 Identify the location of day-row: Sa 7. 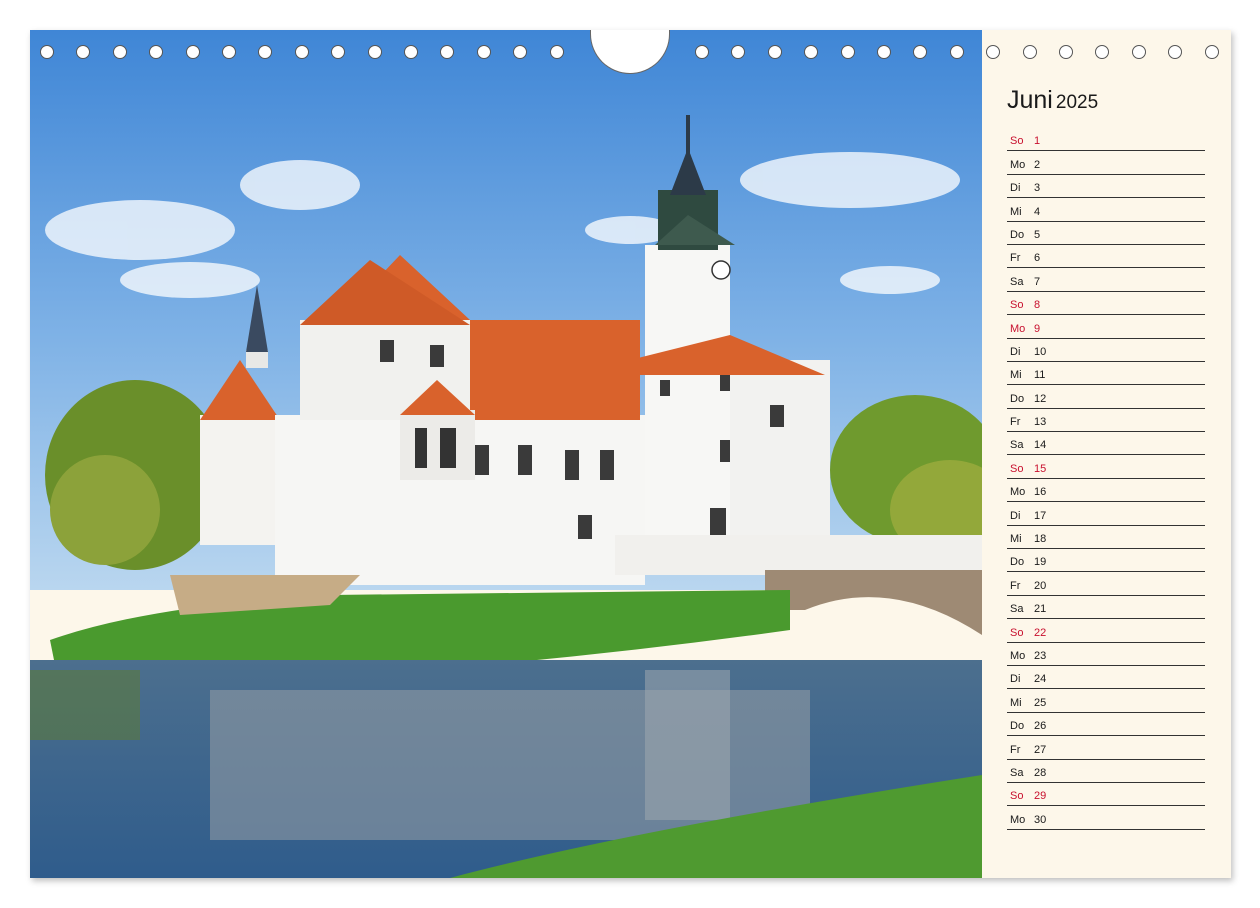
(1106, 280).